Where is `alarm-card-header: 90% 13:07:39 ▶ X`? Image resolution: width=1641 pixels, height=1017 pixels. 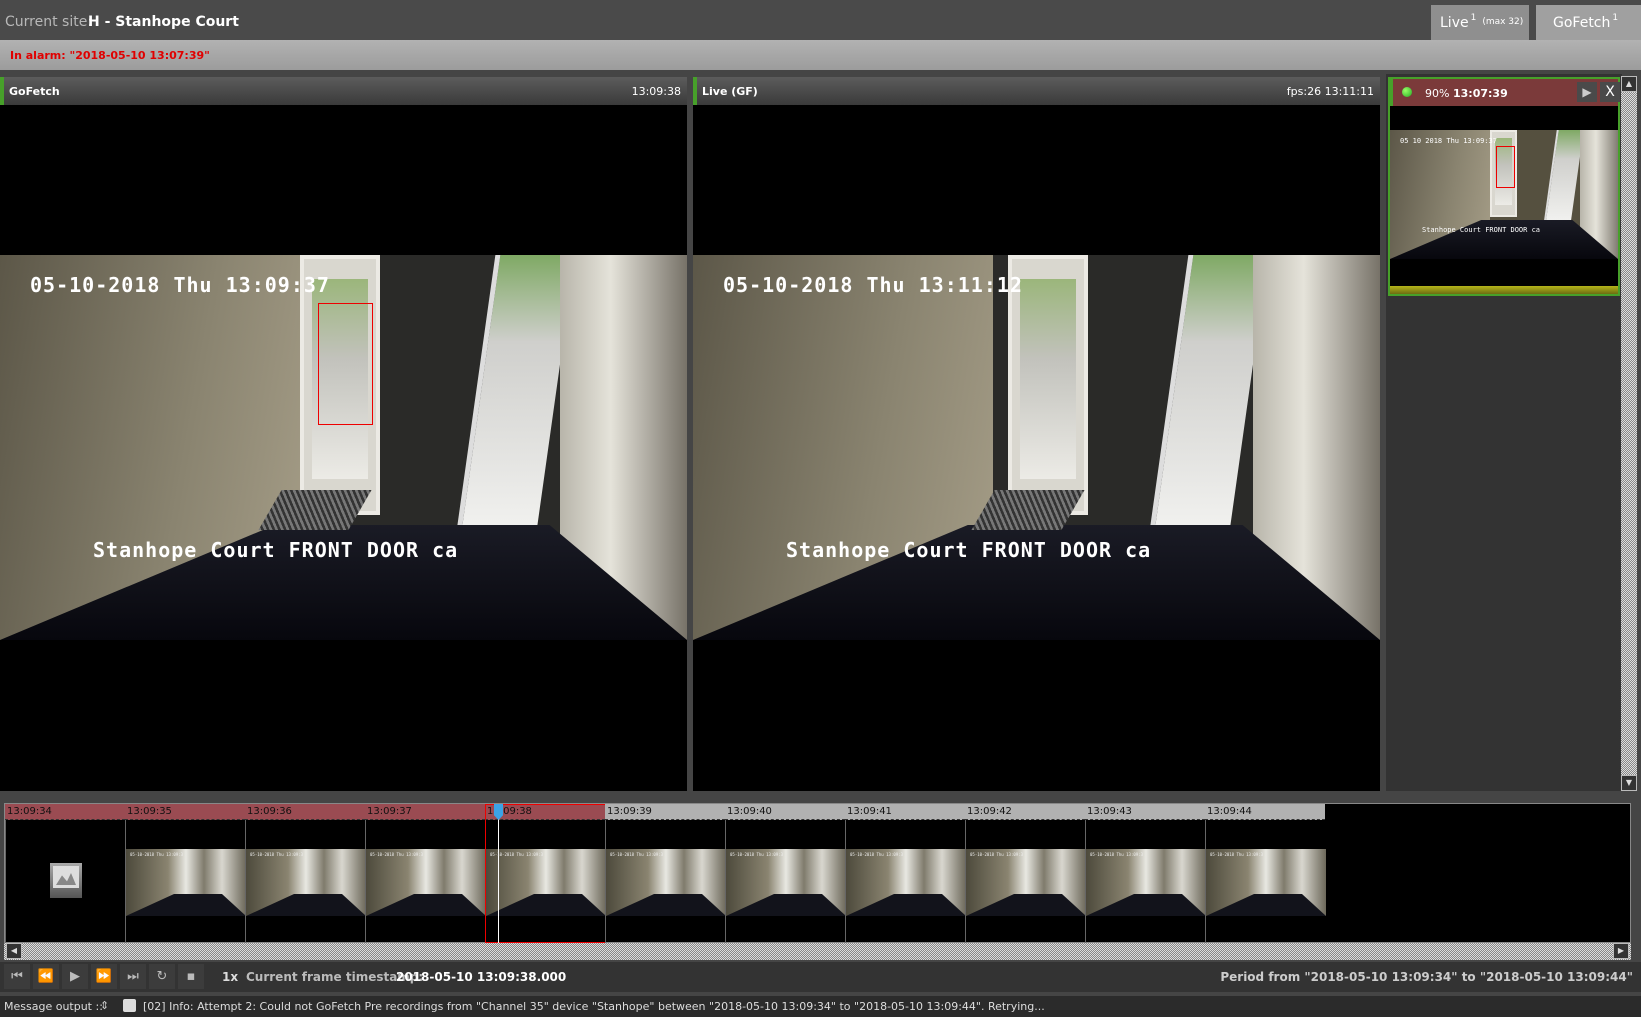
alarm-card-header: 90% 13:07:39 ▶ X is located at coordinates (1505, 92).